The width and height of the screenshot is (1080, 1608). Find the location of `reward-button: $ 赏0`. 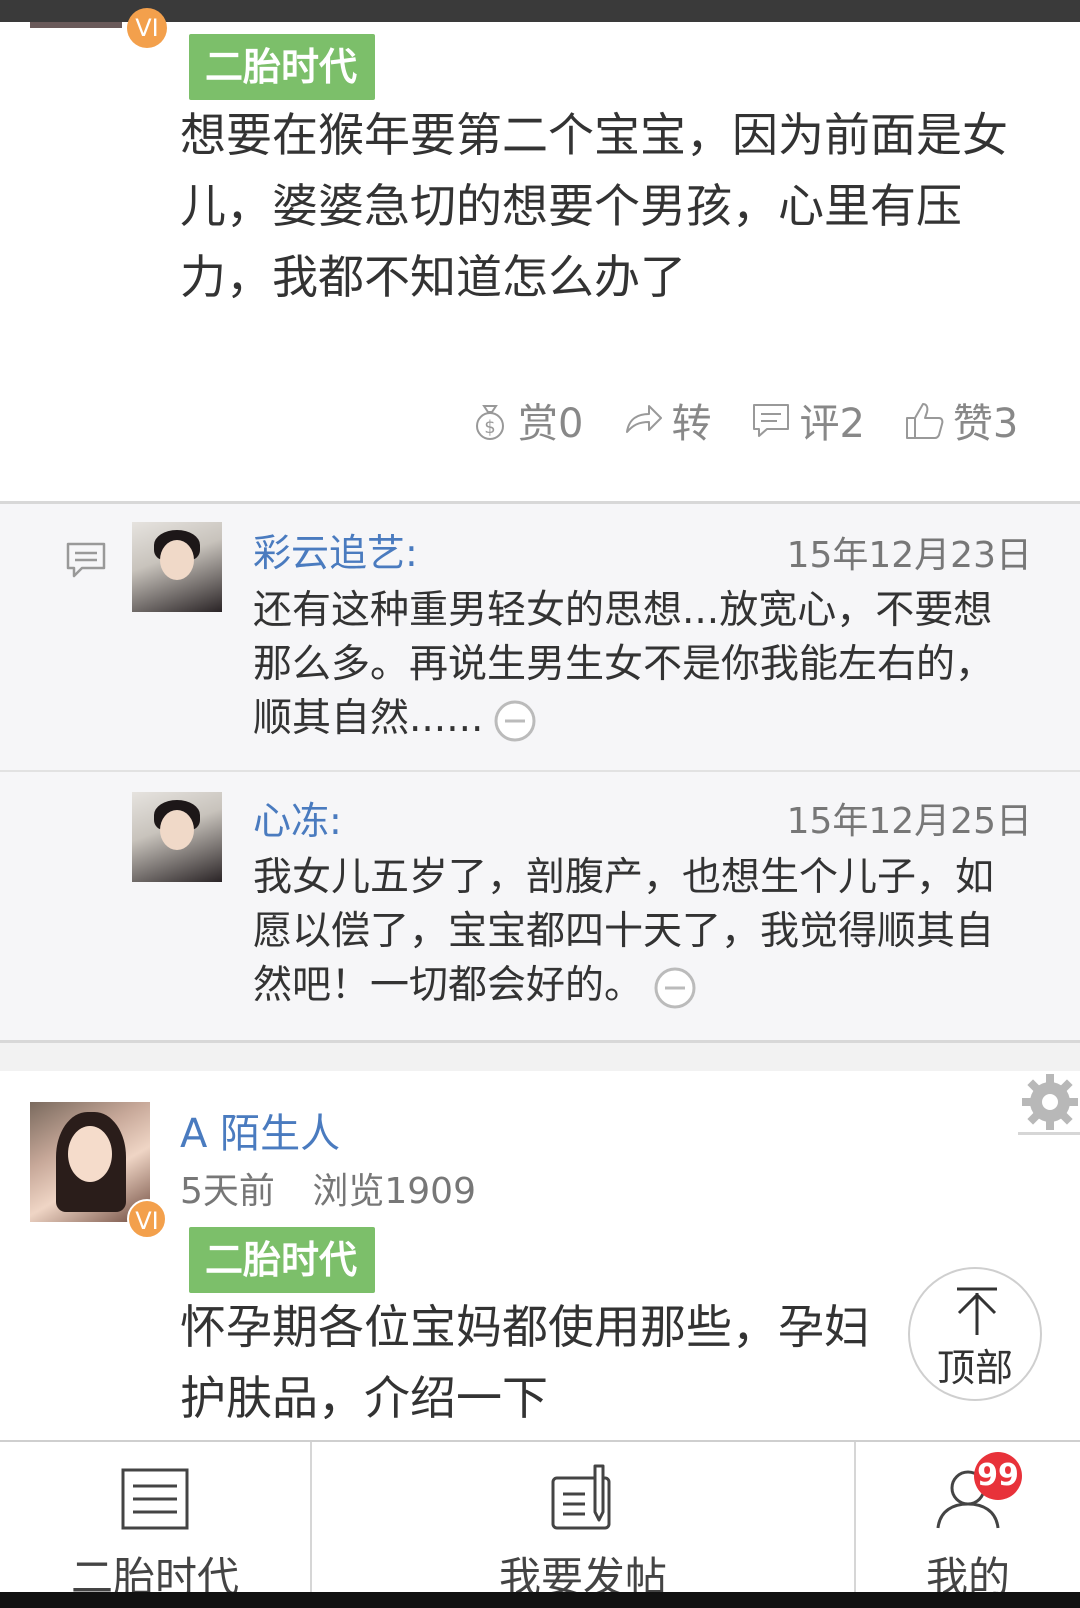

reward-button: $ 赏0 is located at coordinates (525, 420).